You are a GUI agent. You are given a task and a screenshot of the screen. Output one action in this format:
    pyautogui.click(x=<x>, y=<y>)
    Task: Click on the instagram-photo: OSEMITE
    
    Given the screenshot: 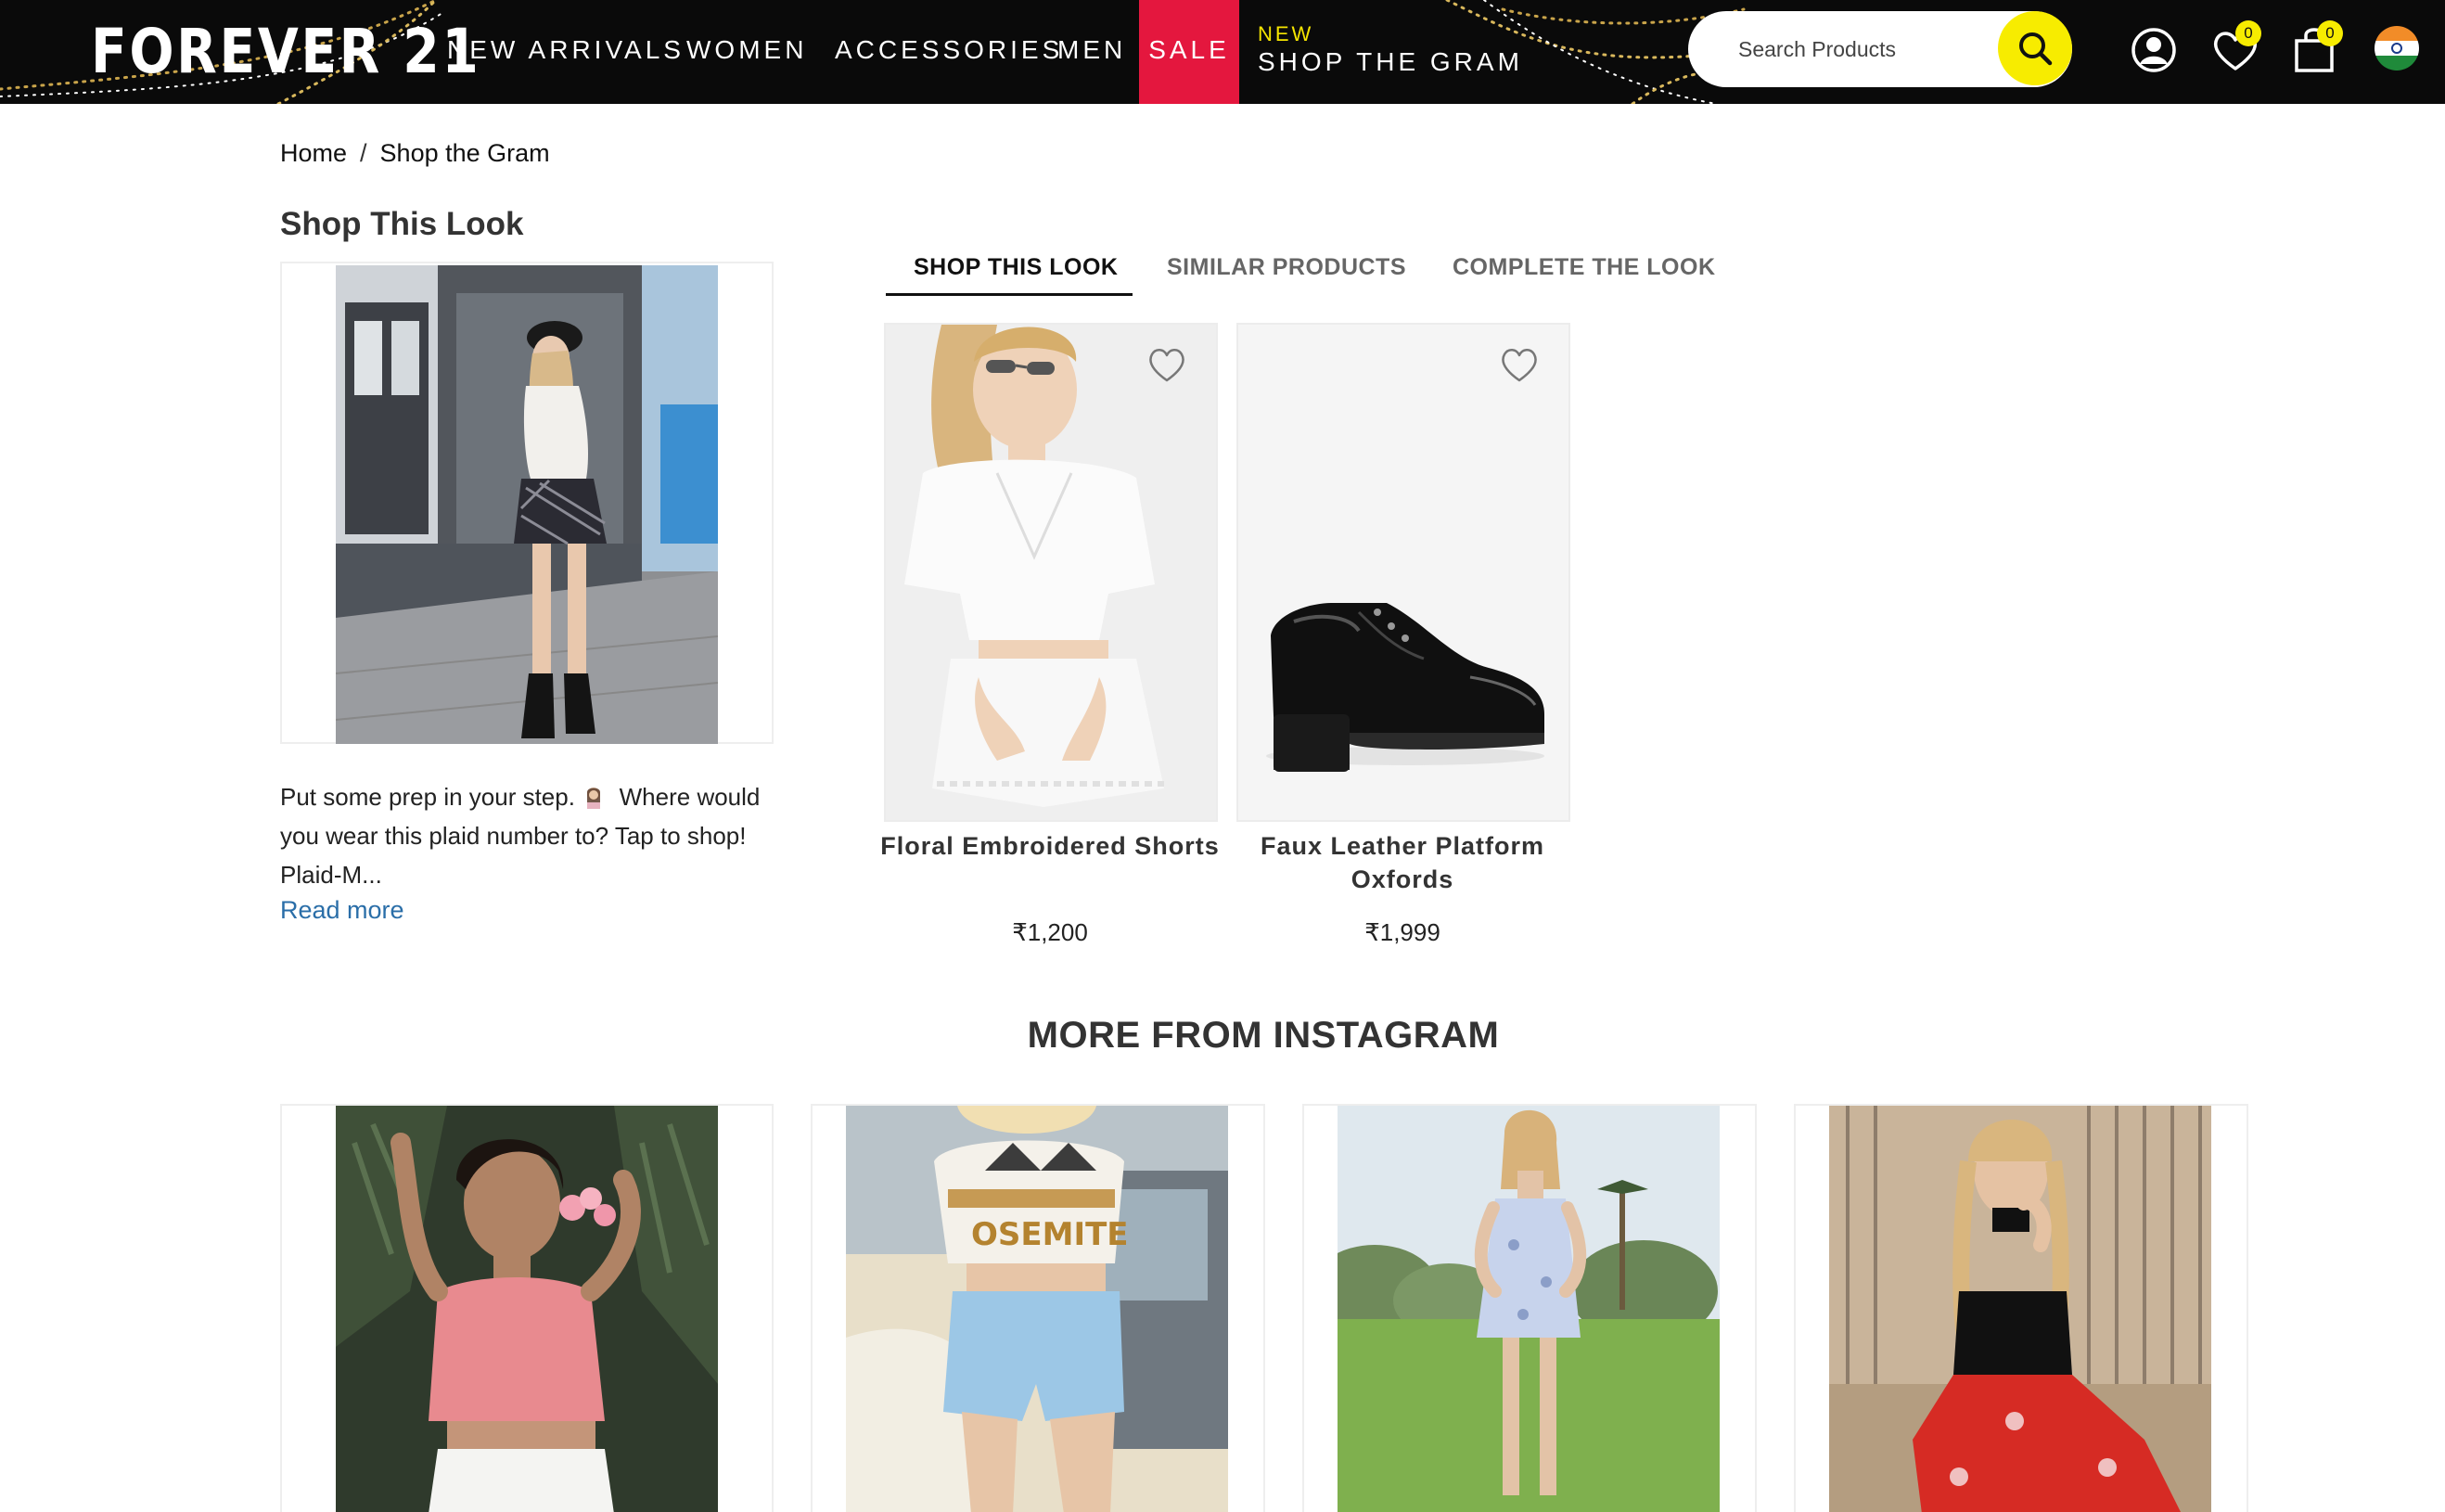 What is the action you would take?
    pyautogui.click(x=1037, y=1309)
    